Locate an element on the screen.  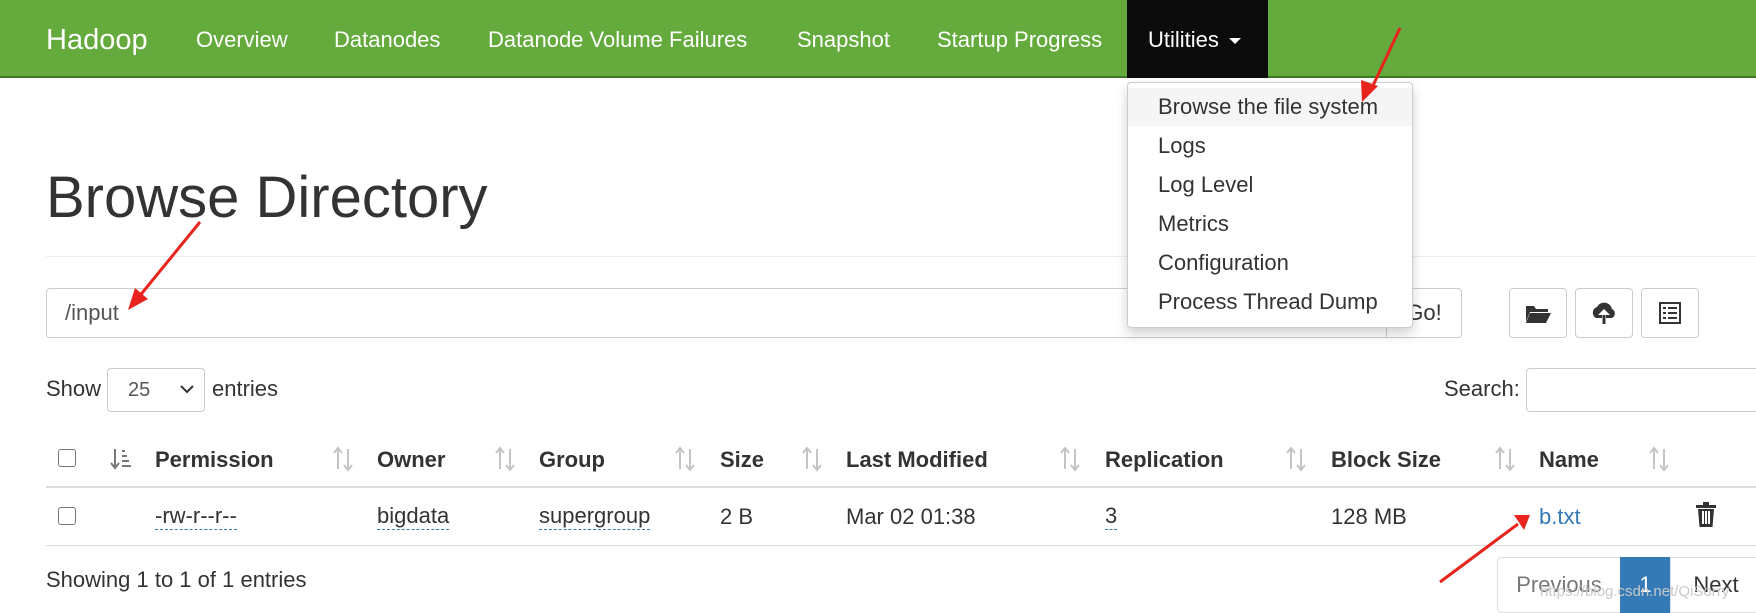
column-header-group: Group is located at coordinates (572, 460).